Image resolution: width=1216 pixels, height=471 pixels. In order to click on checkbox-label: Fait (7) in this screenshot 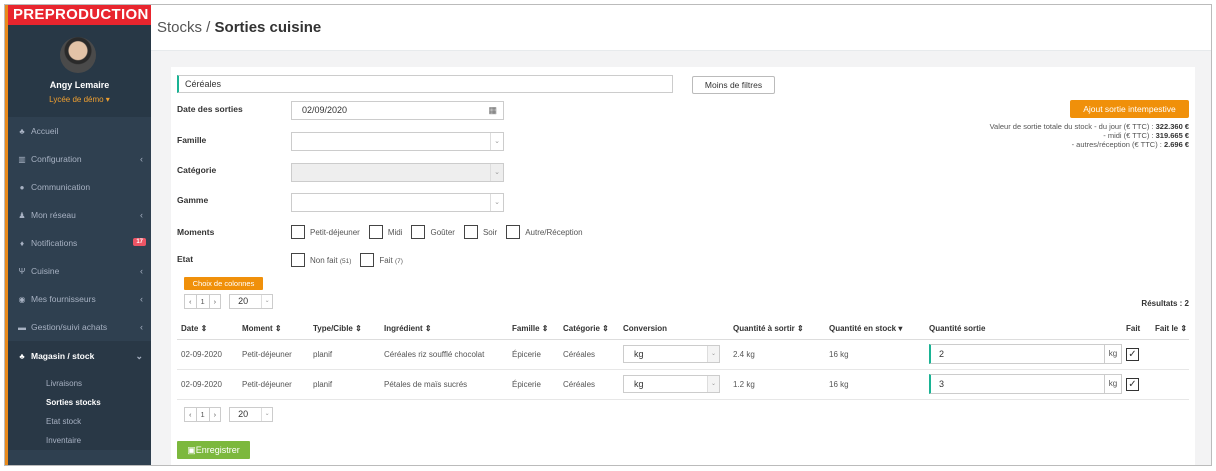, I will do `click(391, 260)`.